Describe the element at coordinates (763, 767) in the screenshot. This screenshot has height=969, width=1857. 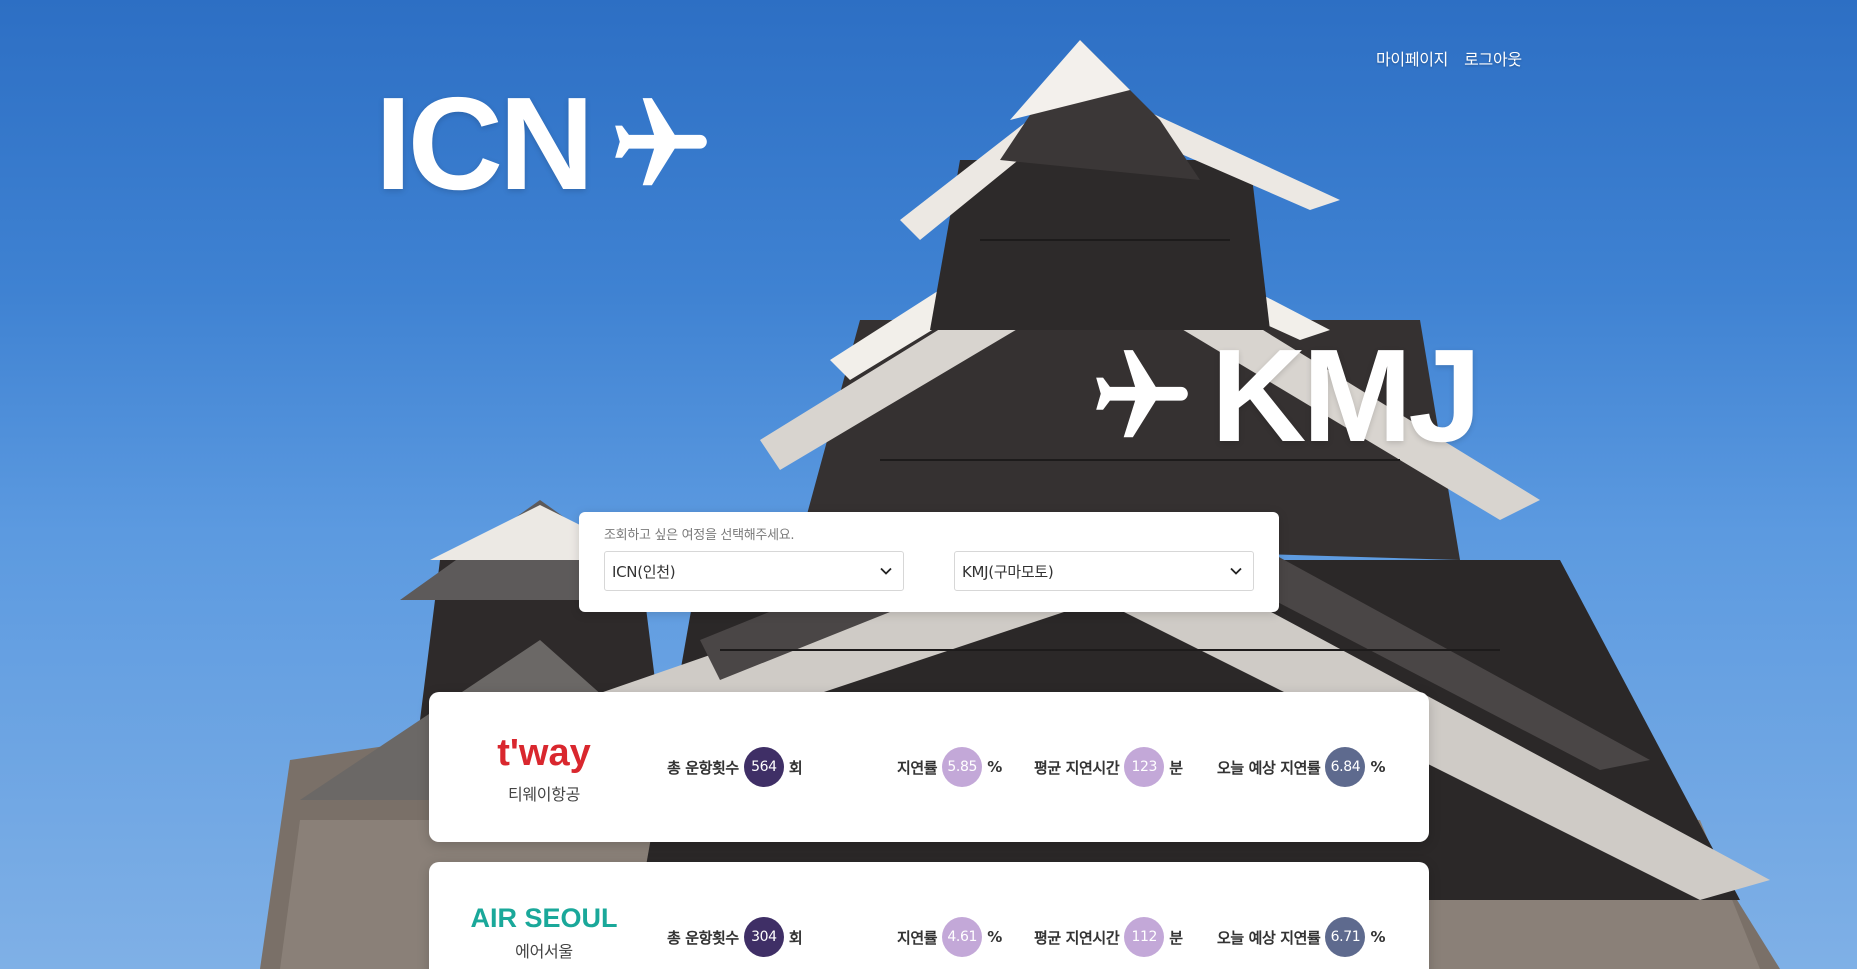
I see `total-flights-badge: 564` at that location.